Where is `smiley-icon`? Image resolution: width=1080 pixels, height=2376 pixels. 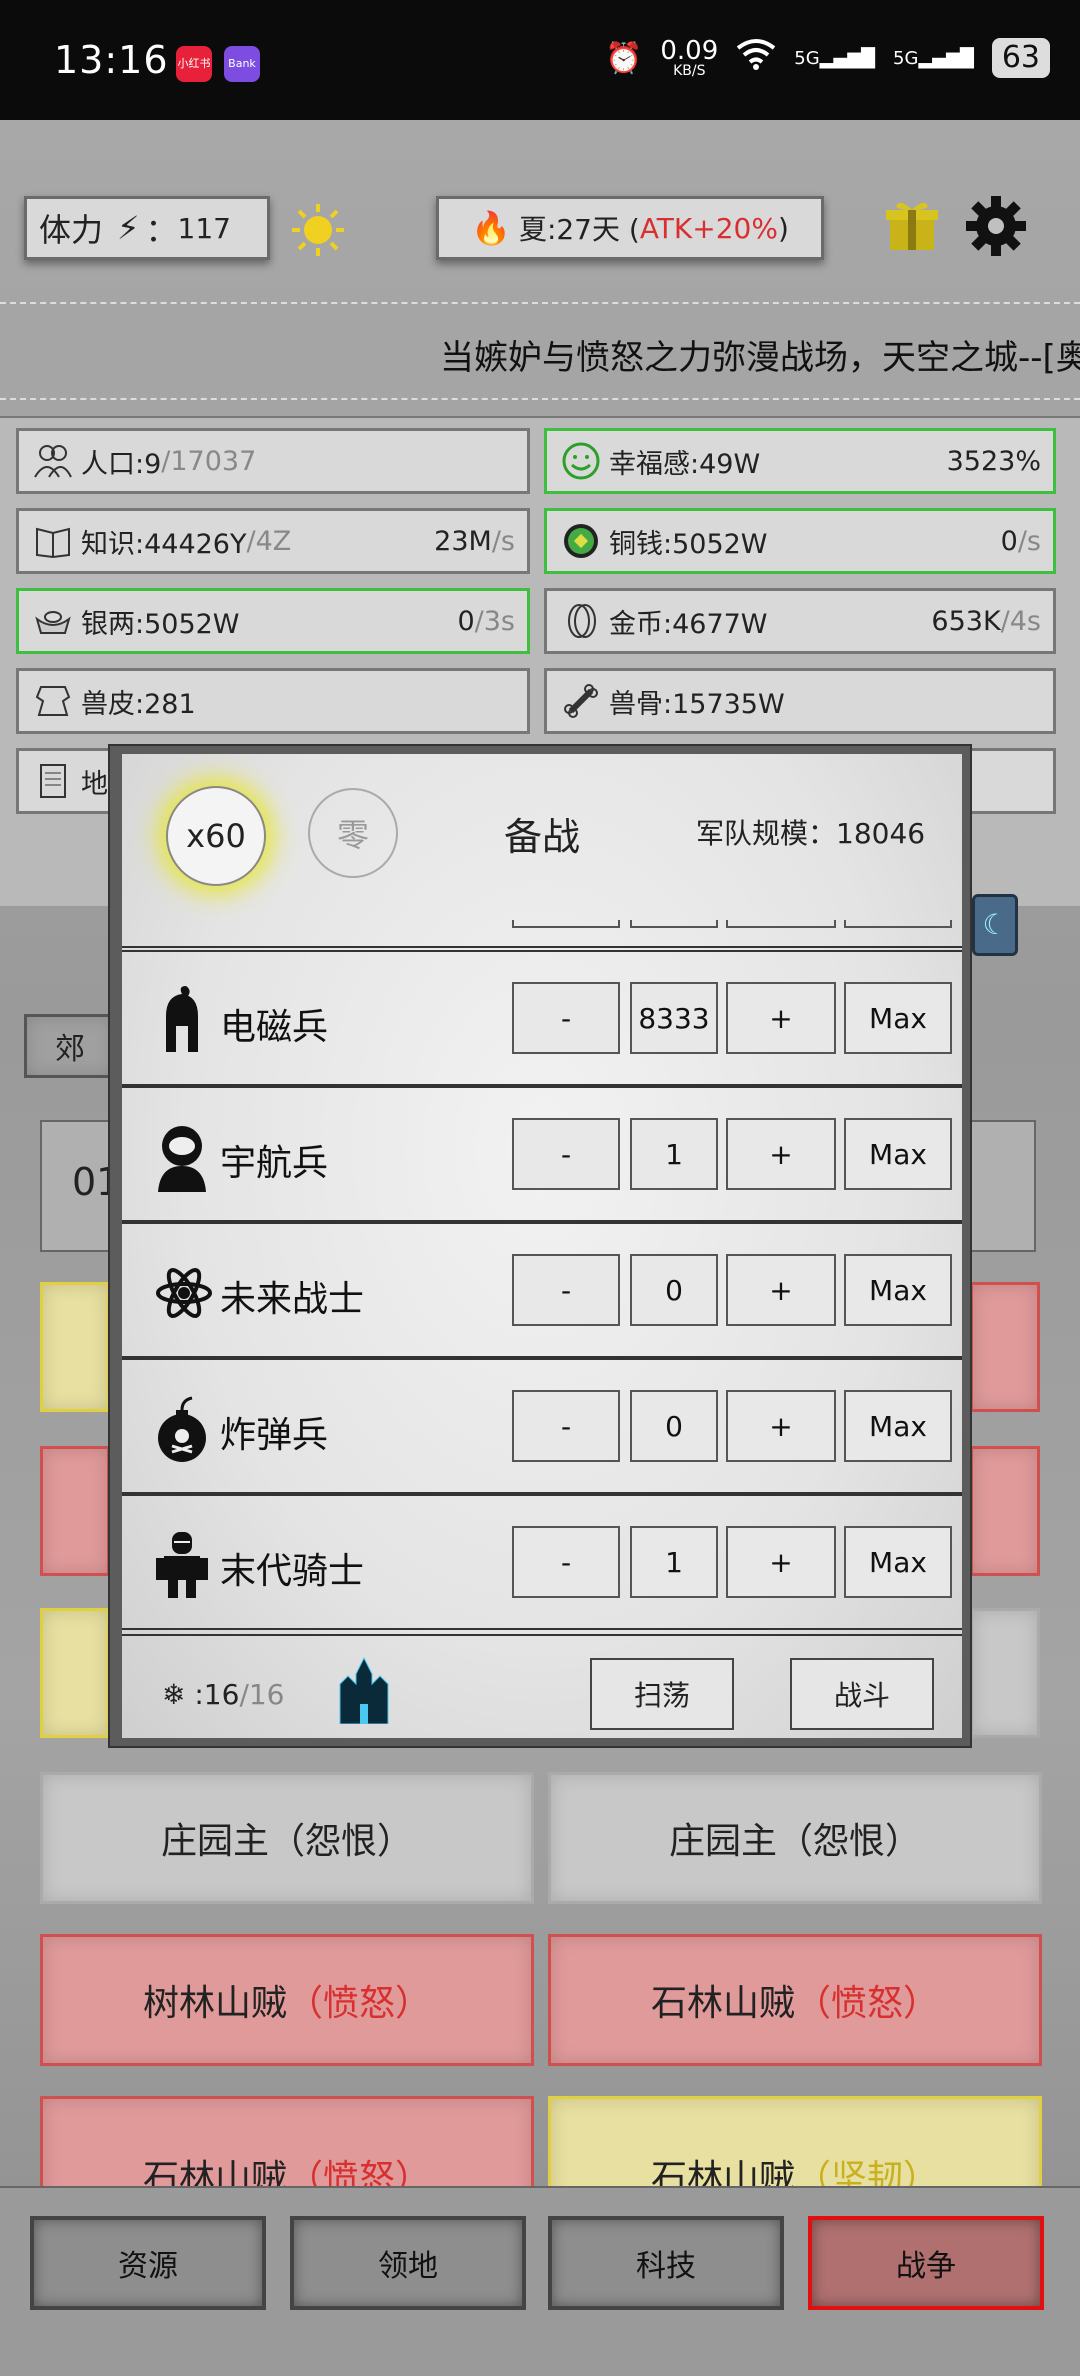 smiley-icon is located at coordinates (581, 461).